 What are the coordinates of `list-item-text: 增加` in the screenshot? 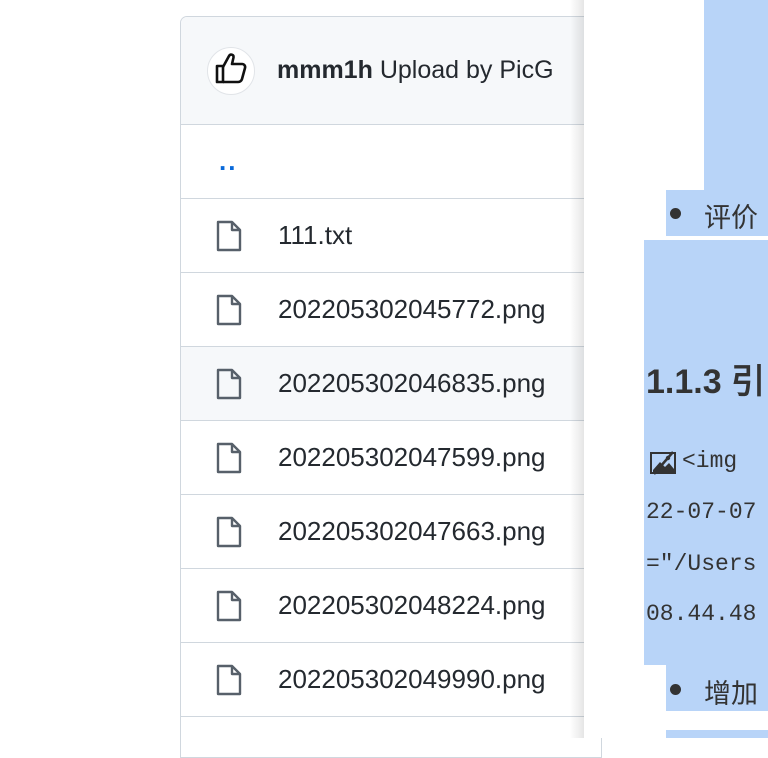 It's located at (731, 694).